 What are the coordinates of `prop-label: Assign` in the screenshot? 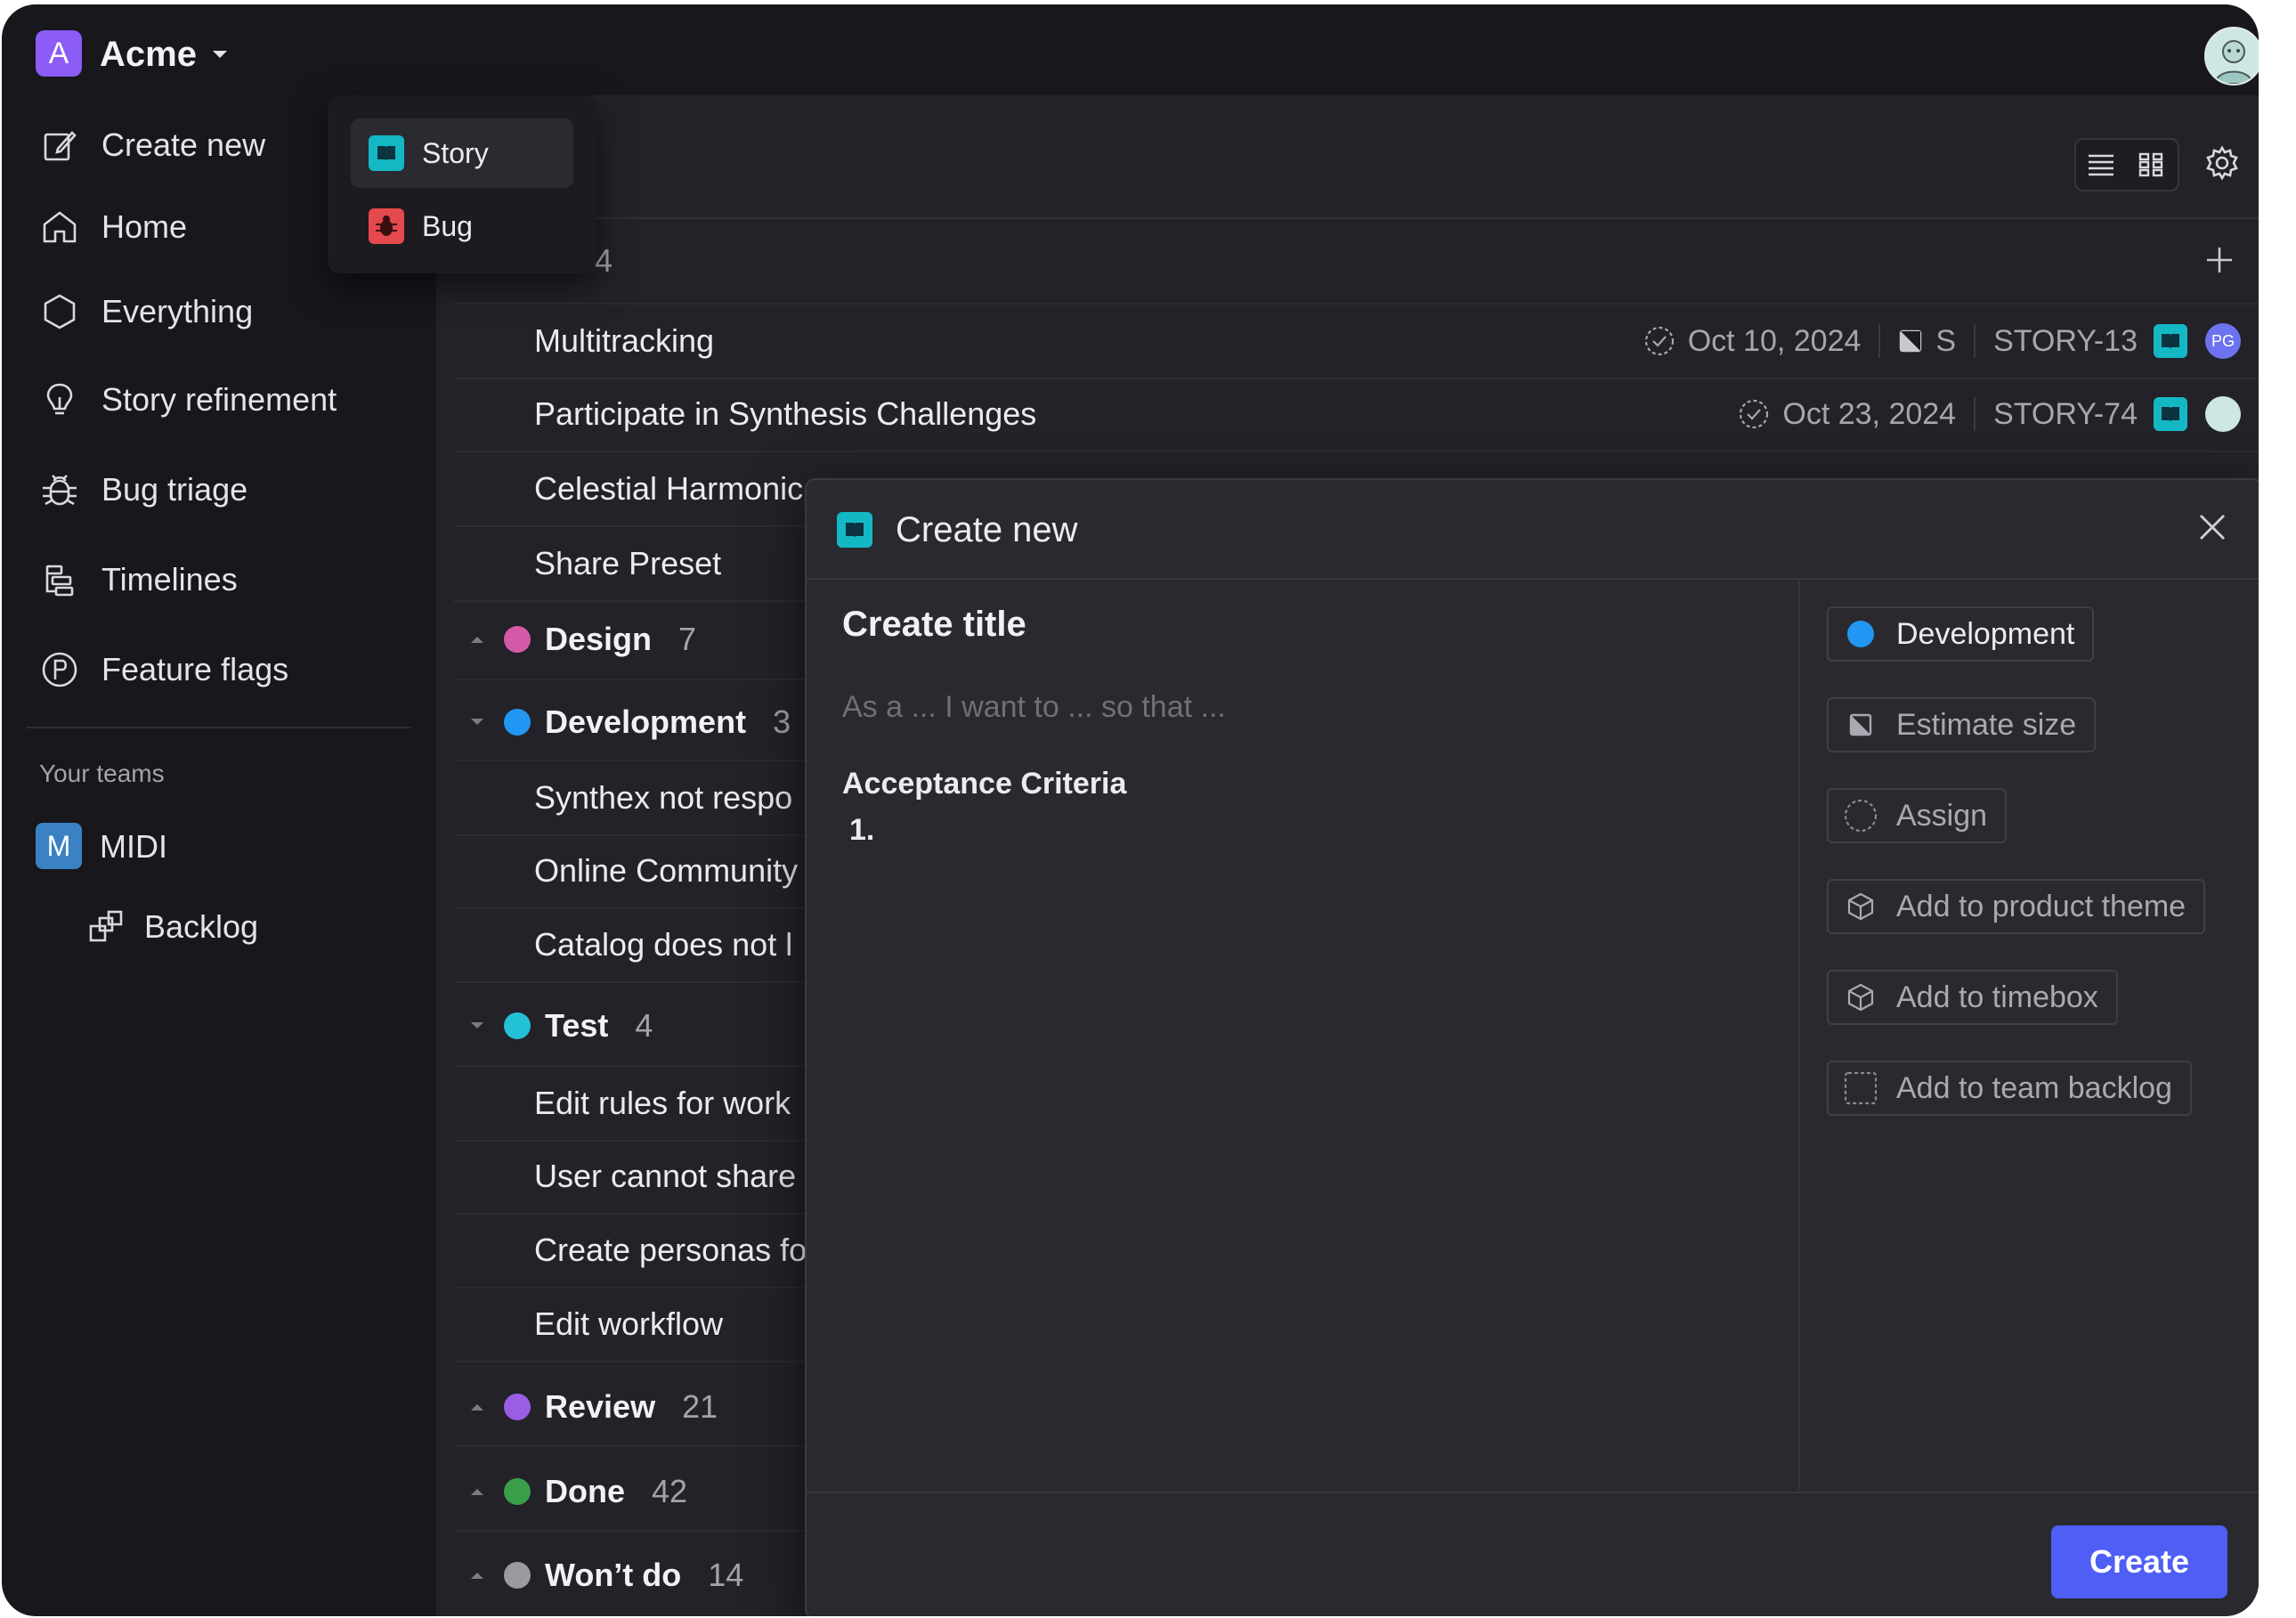 It's located at (1942, 815).